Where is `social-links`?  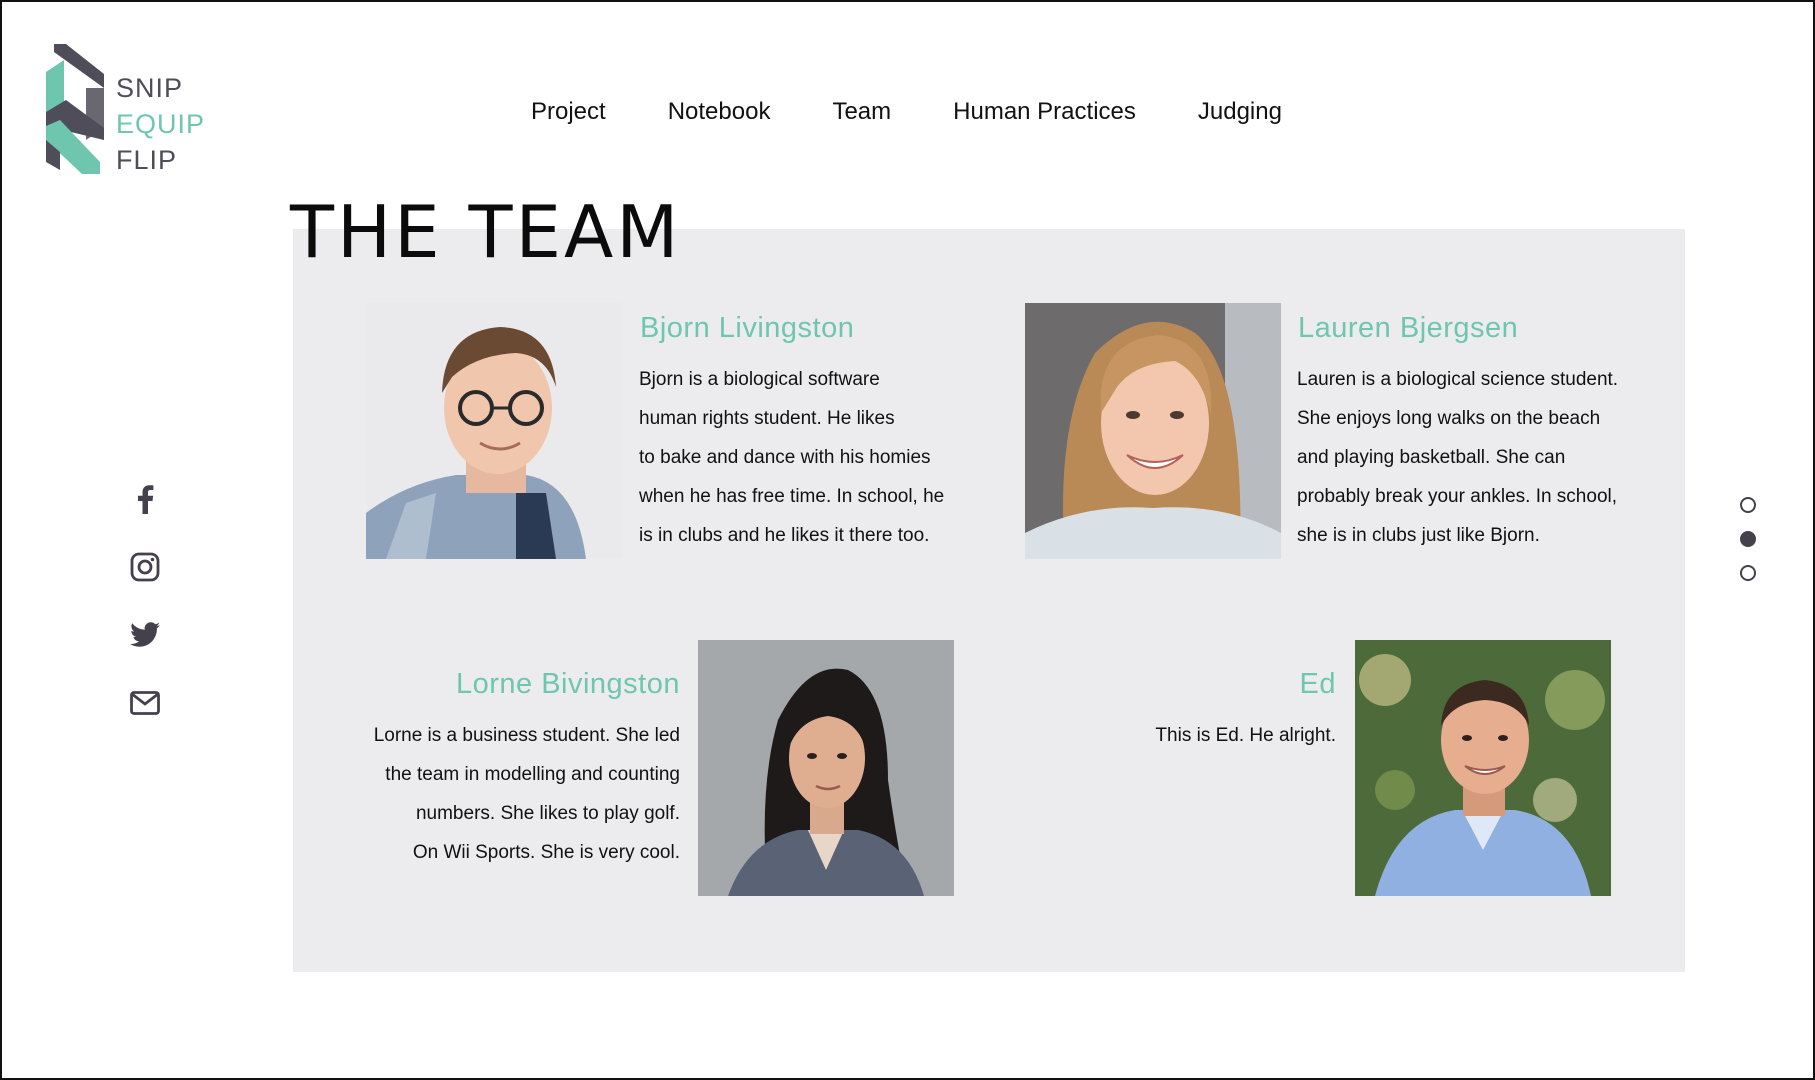 social-links is located at coordinates (145, 601).